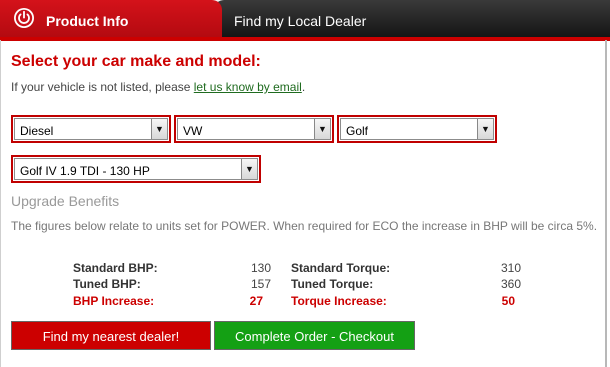 The width and height of the screenshot is (610, 367). I want to click on upgrade-benefits-title: Upgrade Benefits, so click(65, 201).